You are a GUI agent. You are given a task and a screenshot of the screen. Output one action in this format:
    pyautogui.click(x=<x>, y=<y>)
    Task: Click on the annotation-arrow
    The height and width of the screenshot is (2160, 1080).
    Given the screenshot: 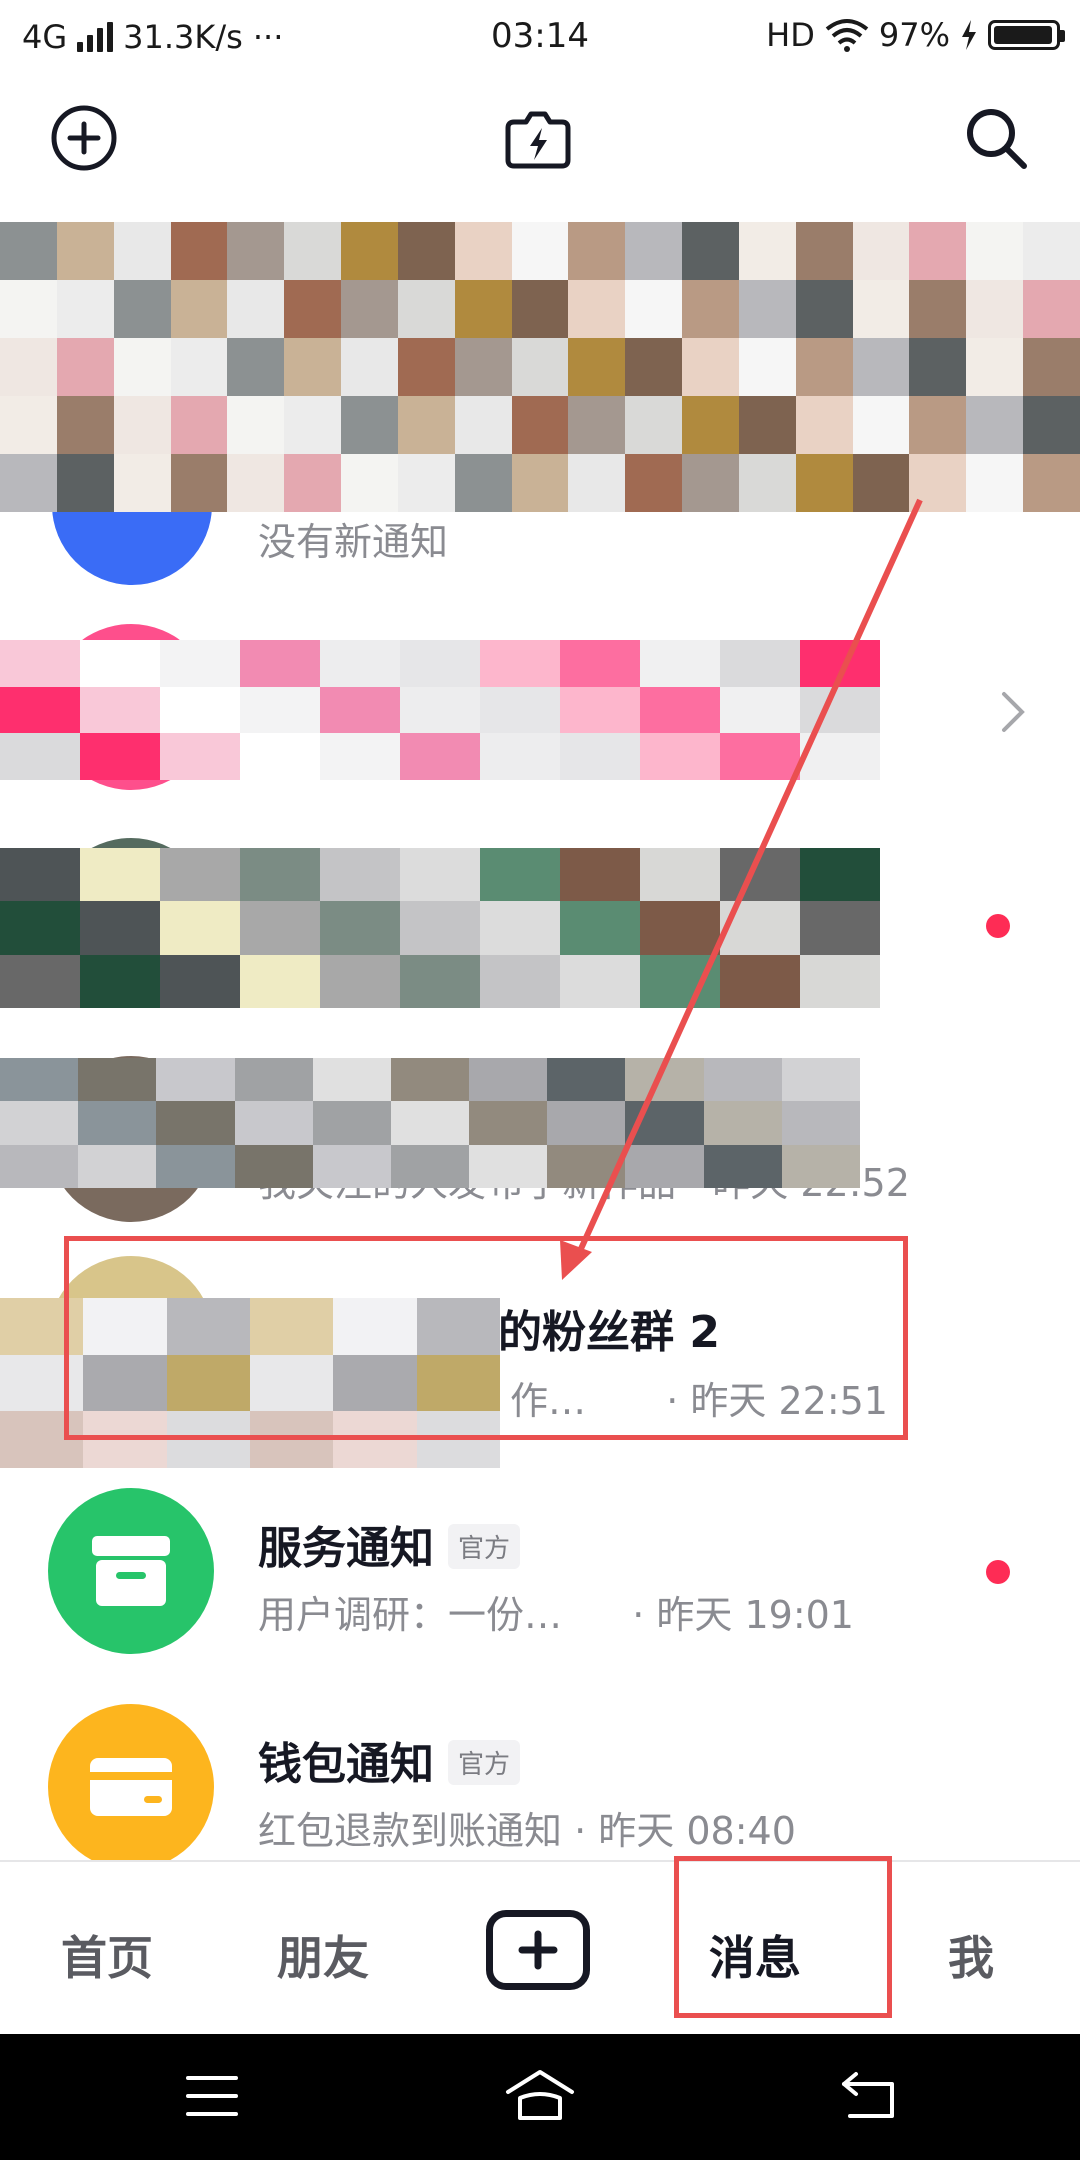 What is the action you would take?
    pyautogui.click(x=741, y=889)
    